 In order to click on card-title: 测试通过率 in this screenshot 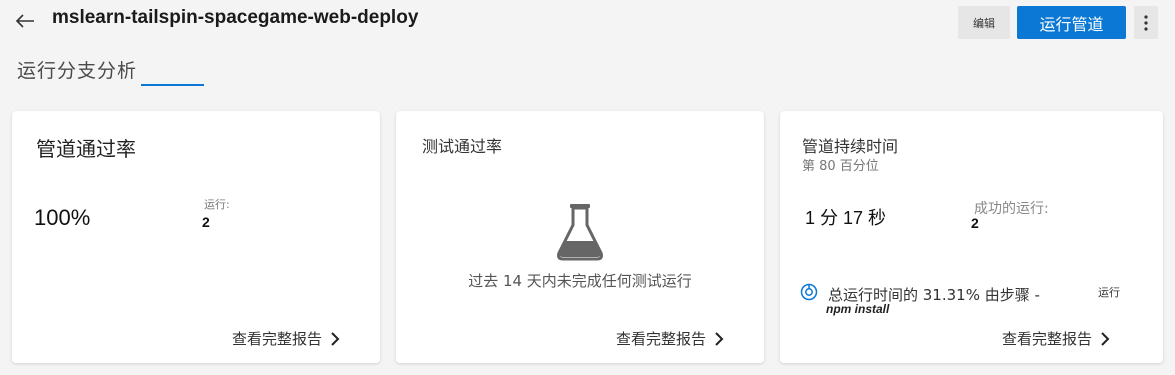, I will do `click(462, 146)`.